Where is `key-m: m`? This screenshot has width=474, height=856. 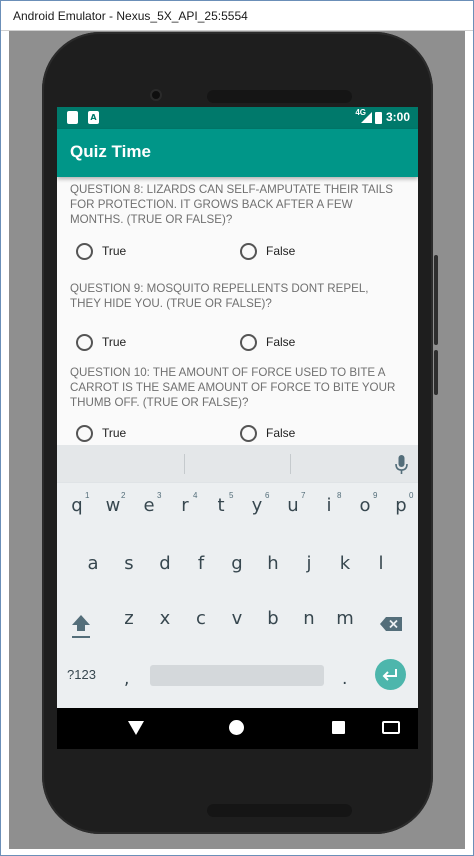
key-m: m is located at coordinates (345, 618).